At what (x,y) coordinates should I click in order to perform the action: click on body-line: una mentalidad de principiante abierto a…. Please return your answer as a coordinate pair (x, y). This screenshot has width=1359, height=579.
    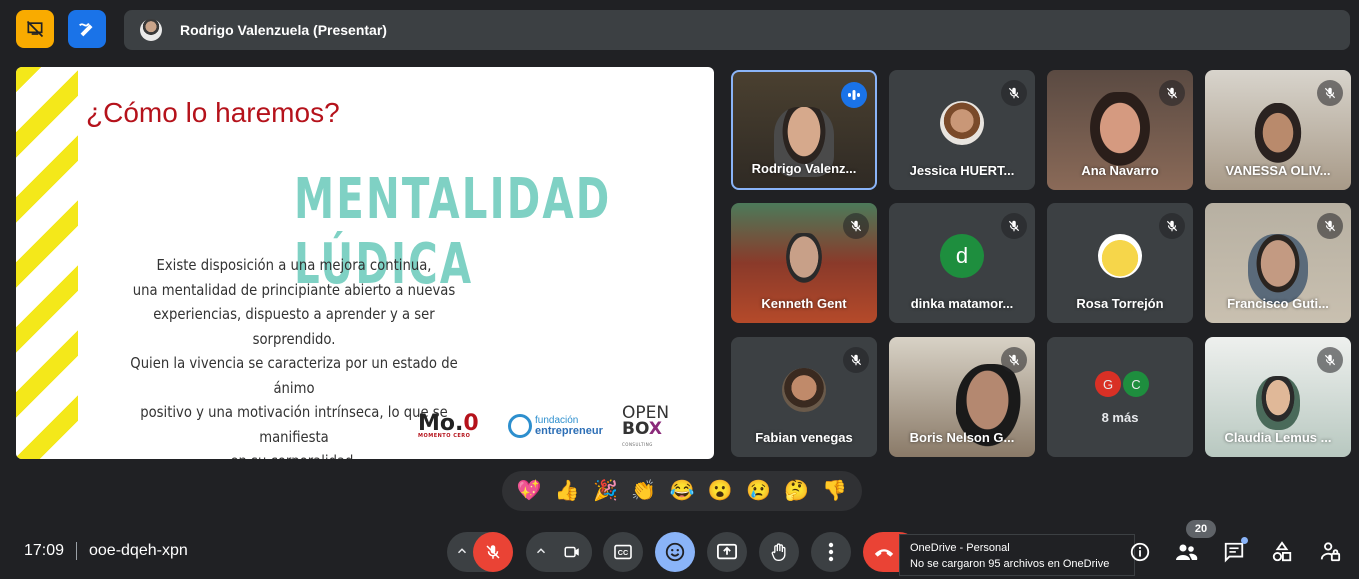
    Looking at the image, I should click on (294, 289).